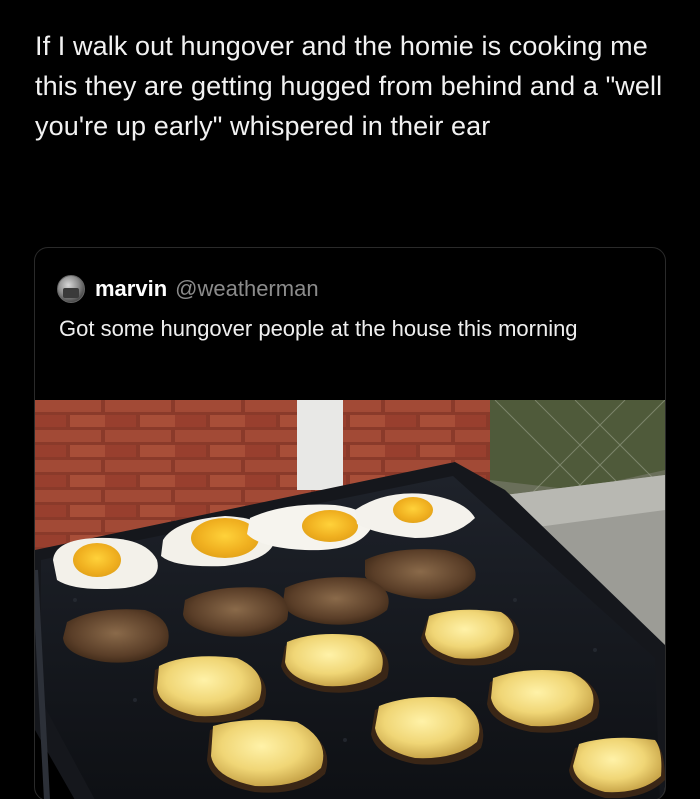 The image size is (700, 799). What do you see at coordinates (131, 289) in the screenshot?
I see `display-name: marvin` at bounding box center [131, 289].